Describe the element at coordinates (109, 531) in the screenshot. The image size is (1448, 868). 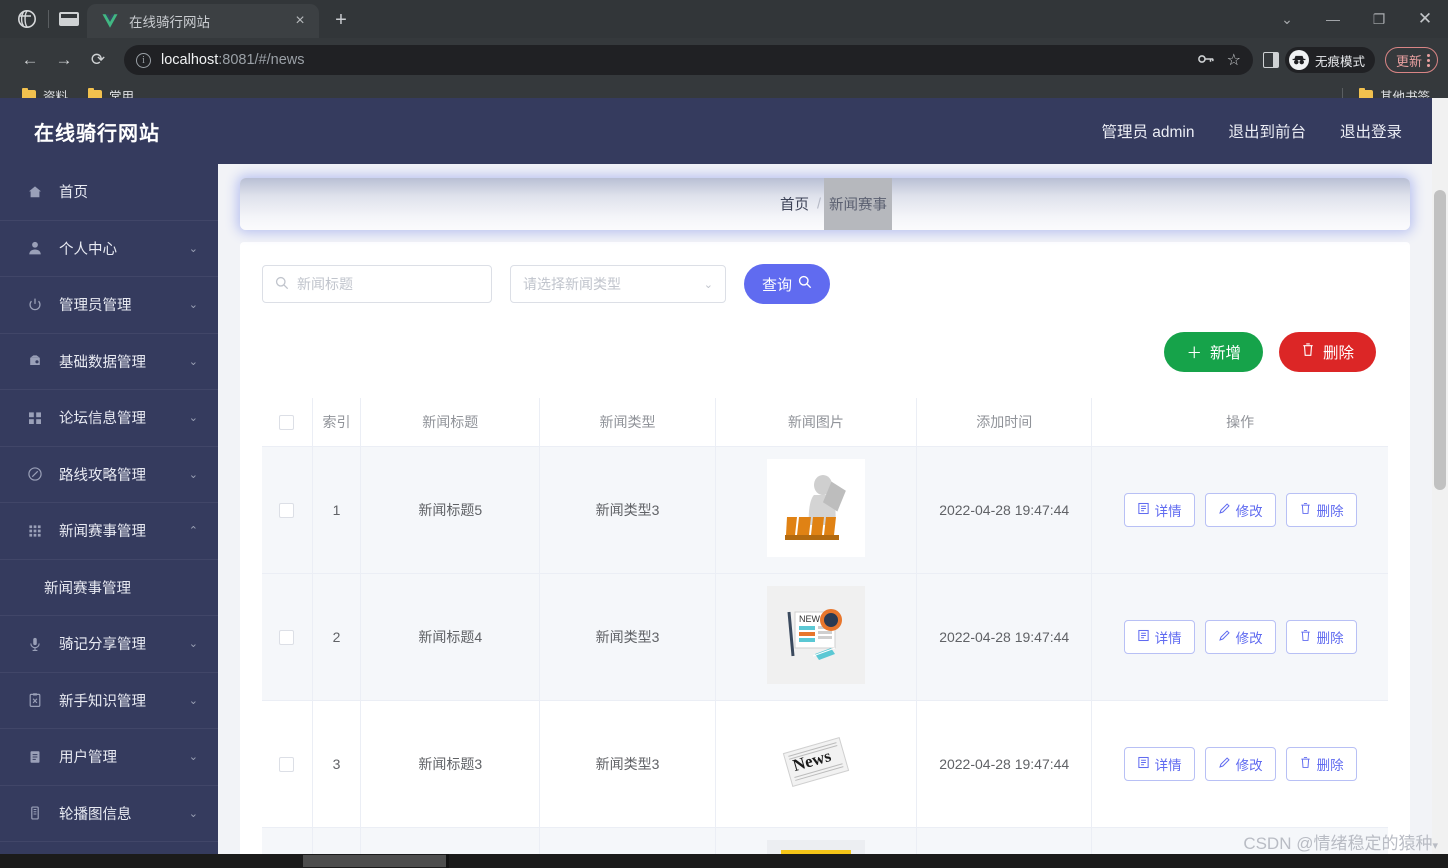
I see `sidebar-item-news-event-management: 新闻赛事管理 ⌃` at that location.